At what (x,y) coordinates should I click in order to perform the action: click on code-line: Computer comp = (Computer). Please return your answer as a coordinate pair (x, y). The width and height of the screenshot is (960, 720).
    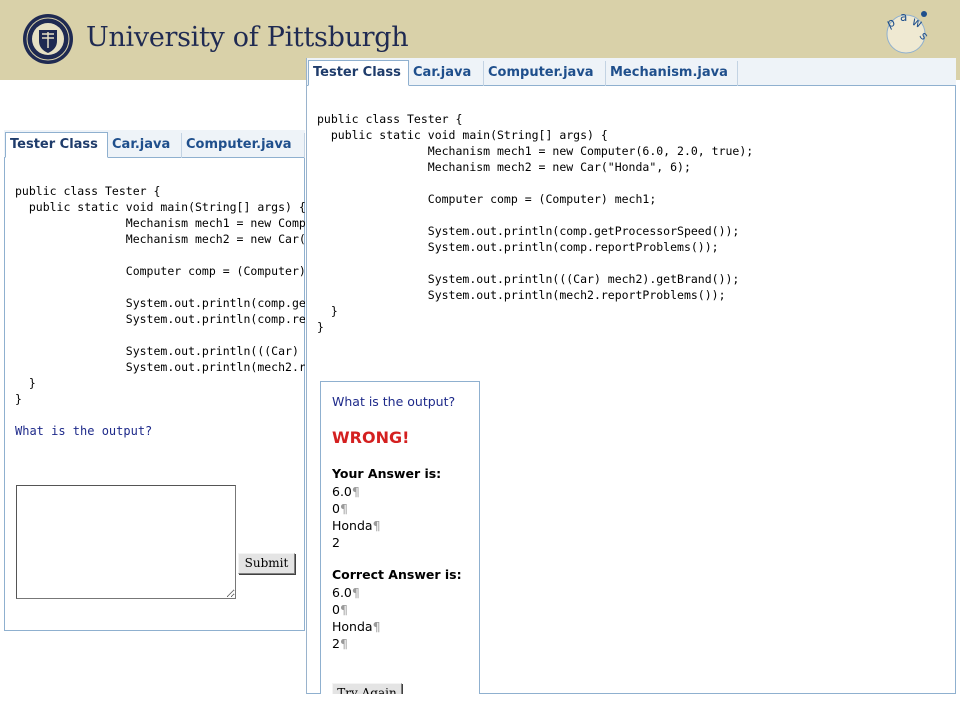
    Looking at the image, I should click on (160, 271).